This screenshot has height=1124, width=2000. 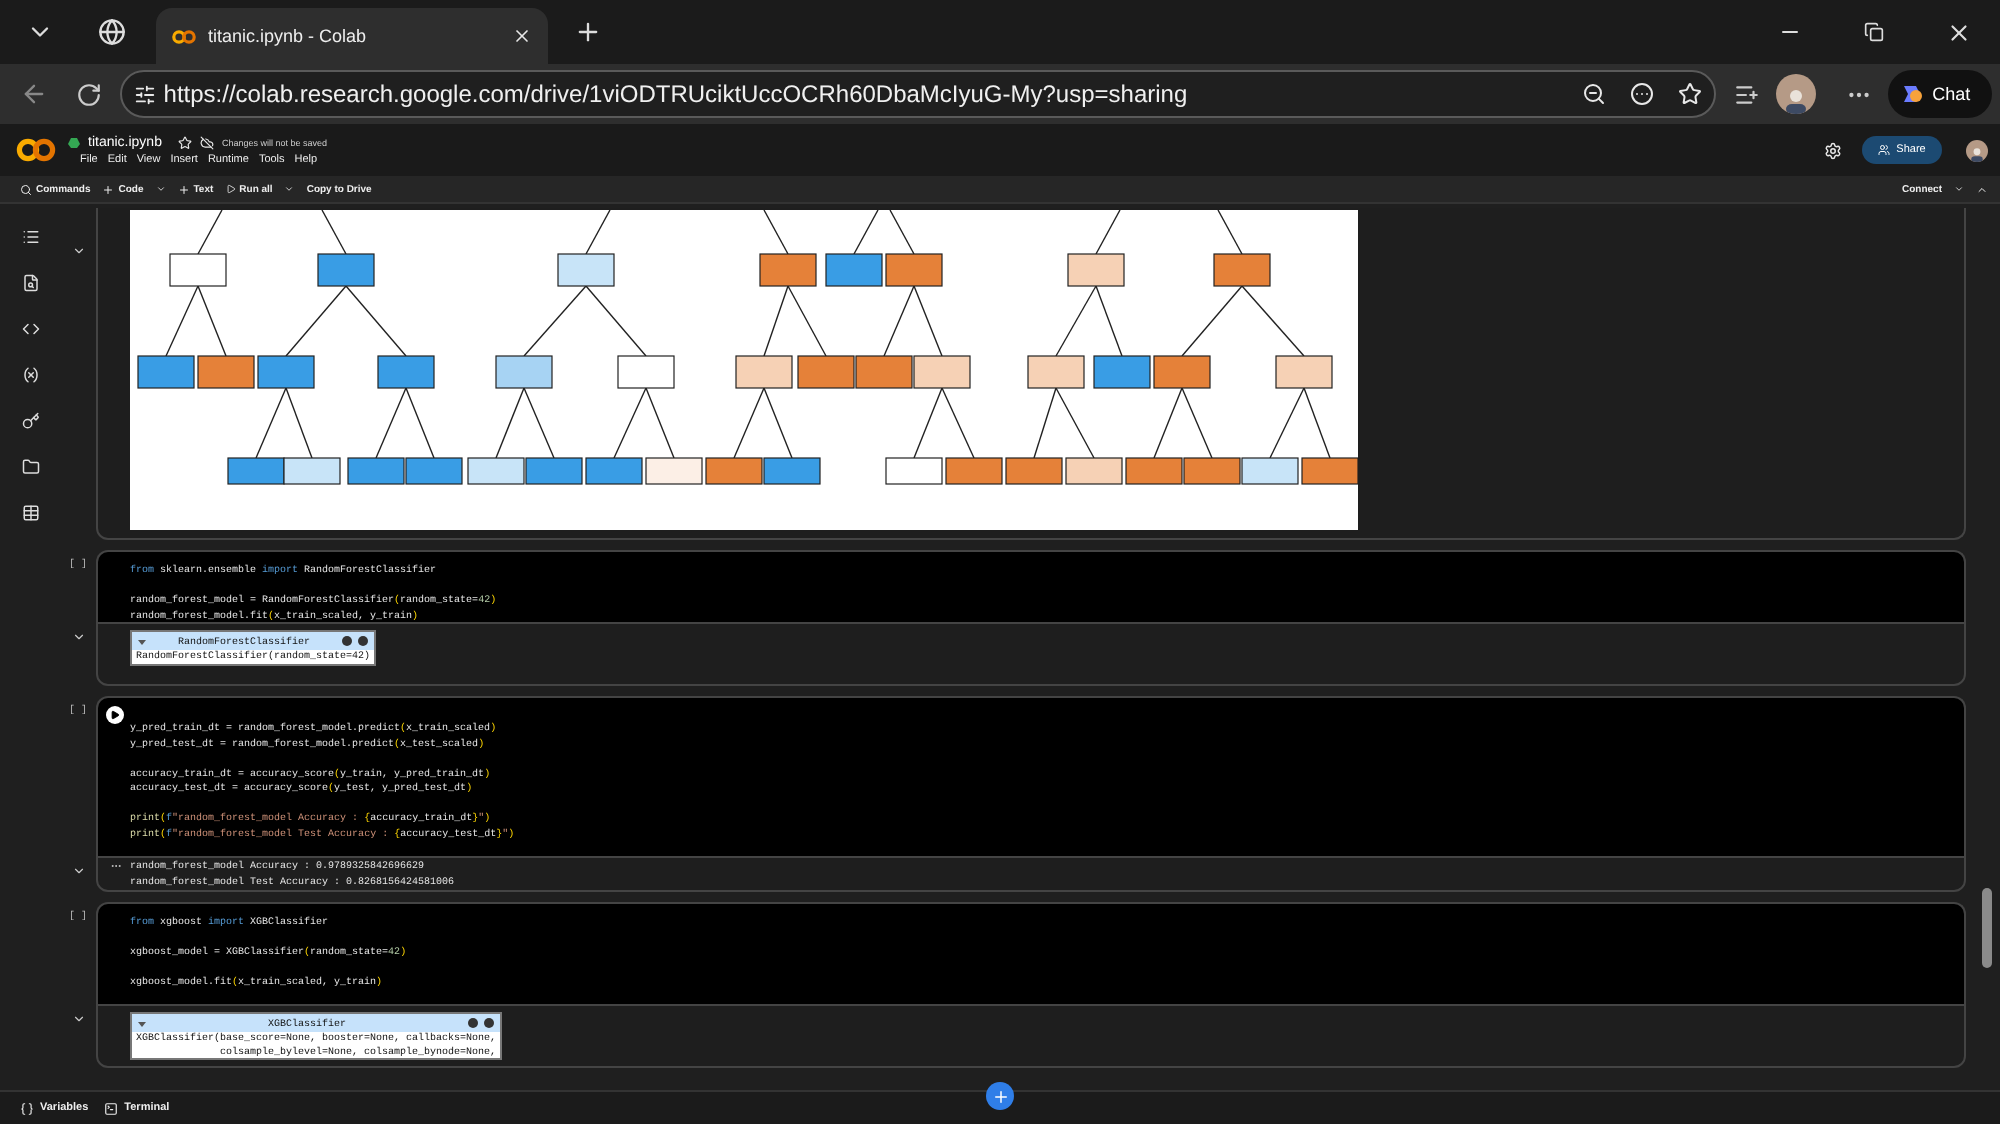 I want to click on add-button, so click(x=1000, y=1096).